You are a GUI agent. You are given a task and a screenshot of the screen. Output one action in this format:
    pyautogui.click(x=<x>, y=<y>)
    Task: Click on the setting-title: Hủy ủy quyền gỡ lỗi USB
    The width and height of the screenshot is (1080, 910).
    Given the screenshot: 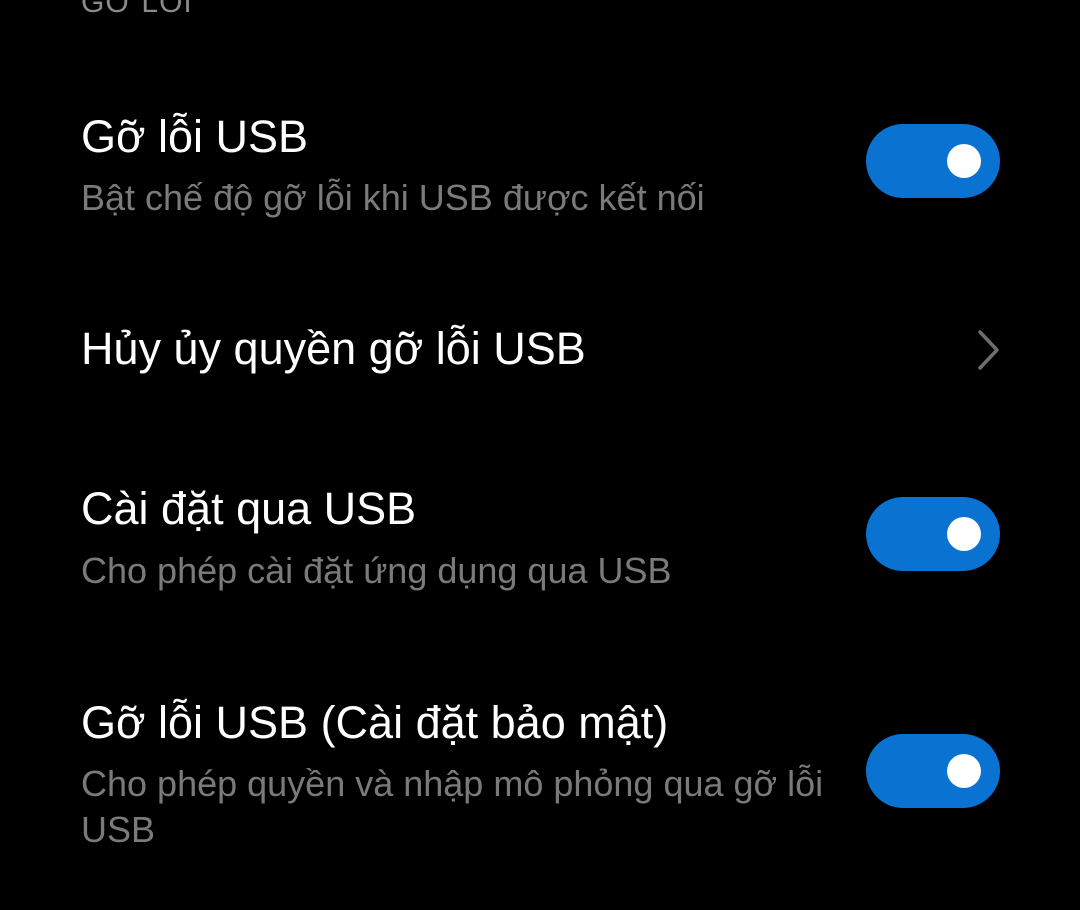 What is the action you would take?
    pyautogui.click(x=333, y=348)
    